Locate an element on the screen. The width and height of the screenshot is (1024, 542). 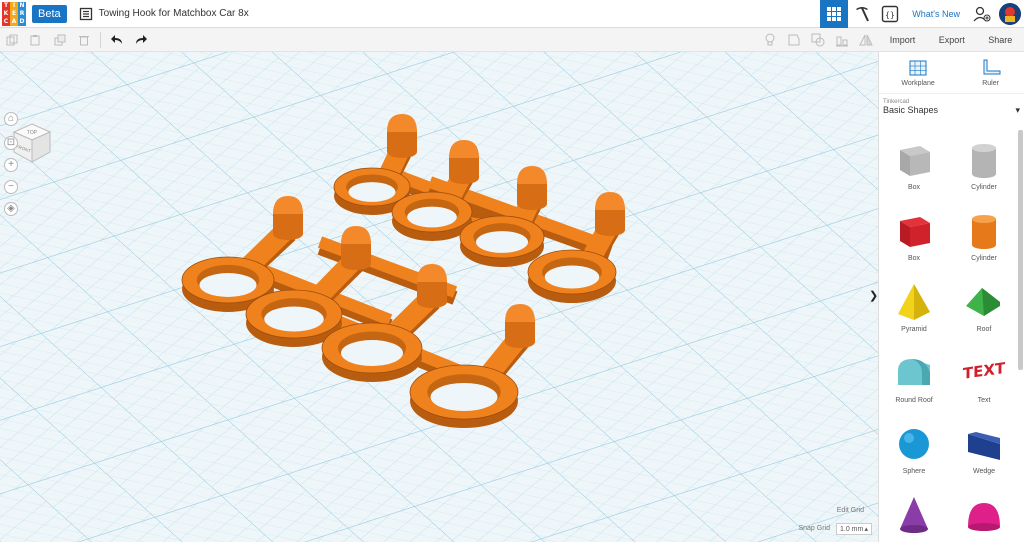
sphere-icon is located at coordinates (914, 444).